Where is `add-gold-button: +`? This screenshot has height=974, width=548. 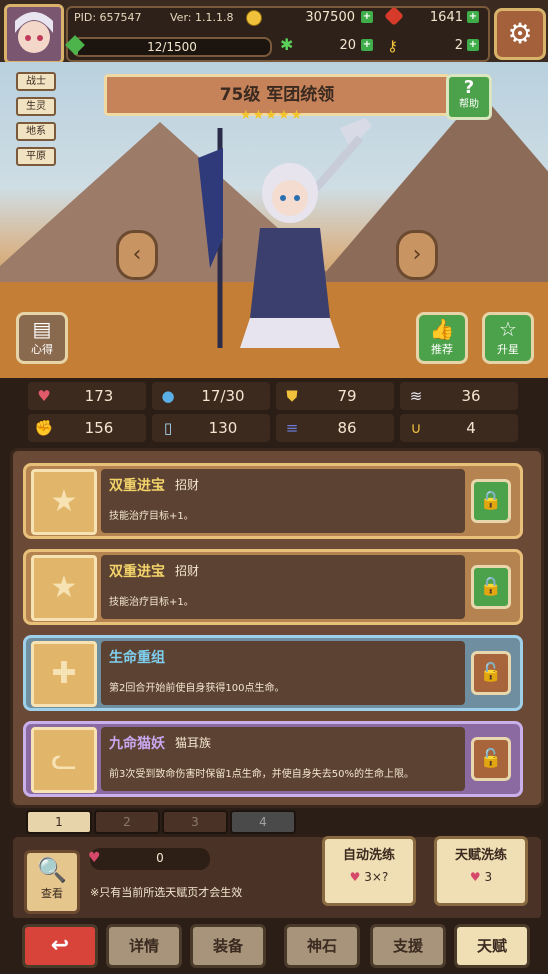
add-gold-button: + is located at coordinates (367, 17).